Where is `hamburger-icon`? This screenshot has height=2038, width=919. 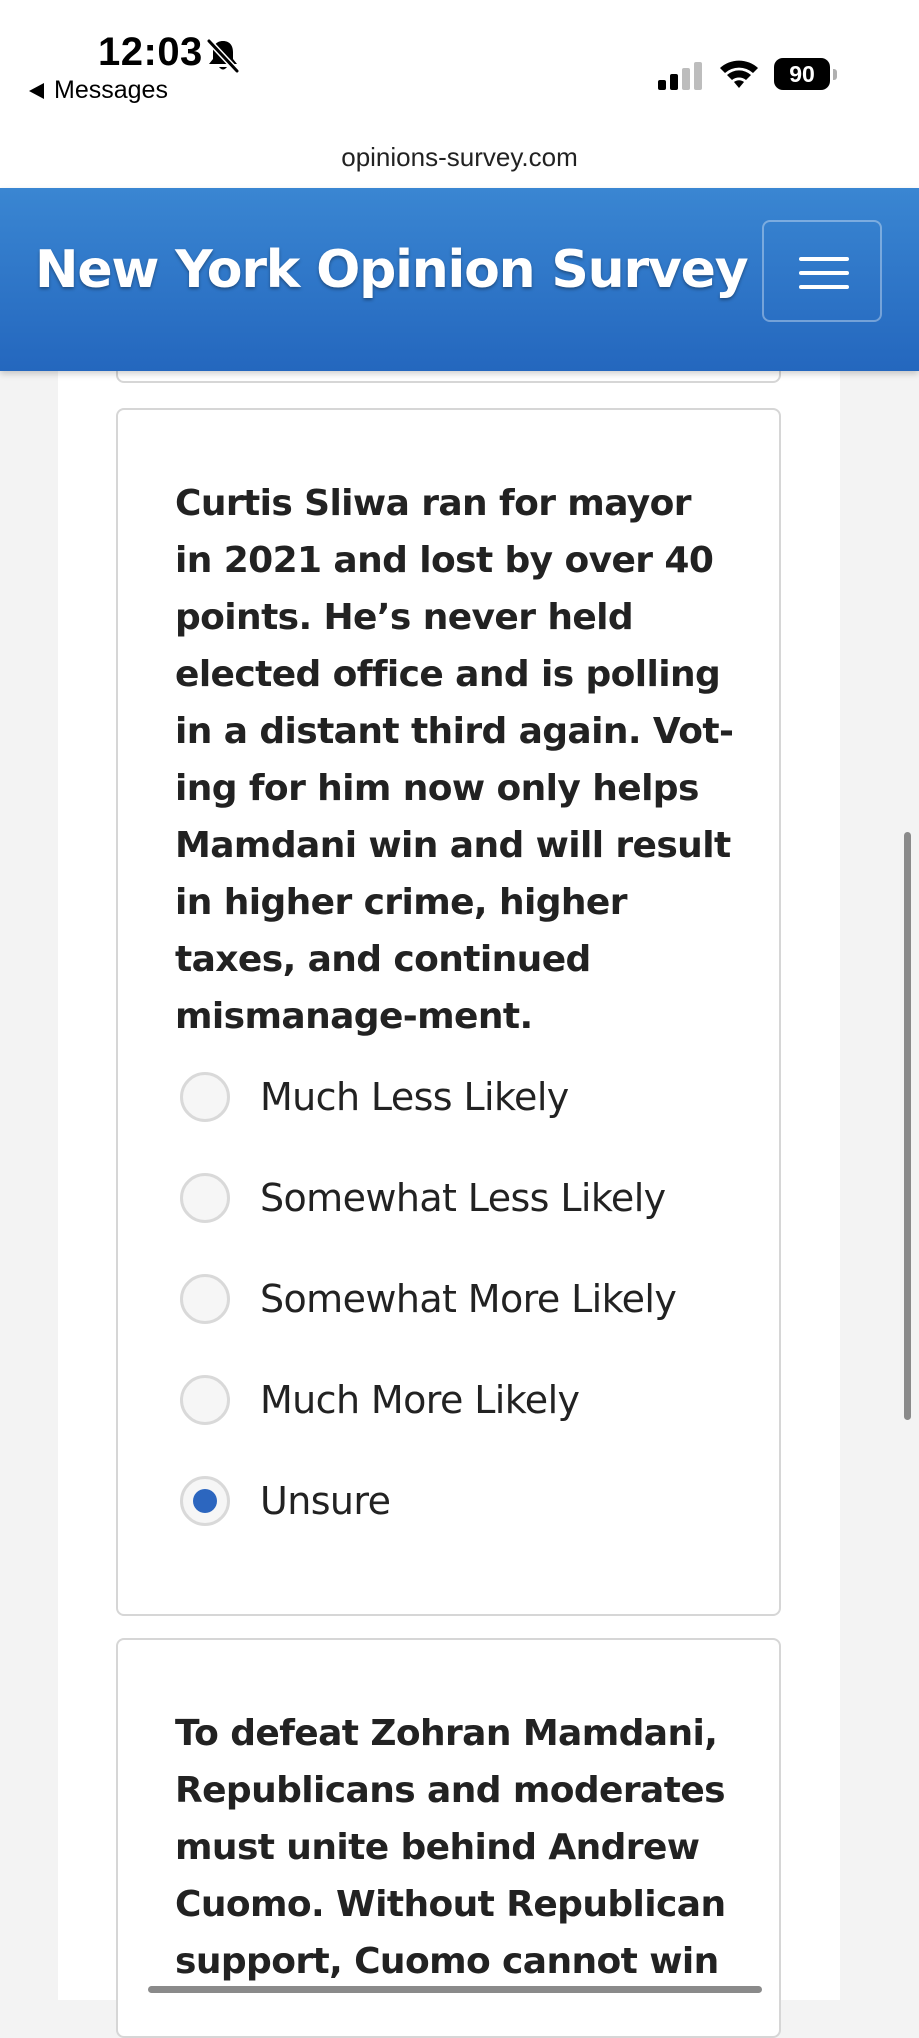
hamburger-icon is located at coordinates (824, 273).